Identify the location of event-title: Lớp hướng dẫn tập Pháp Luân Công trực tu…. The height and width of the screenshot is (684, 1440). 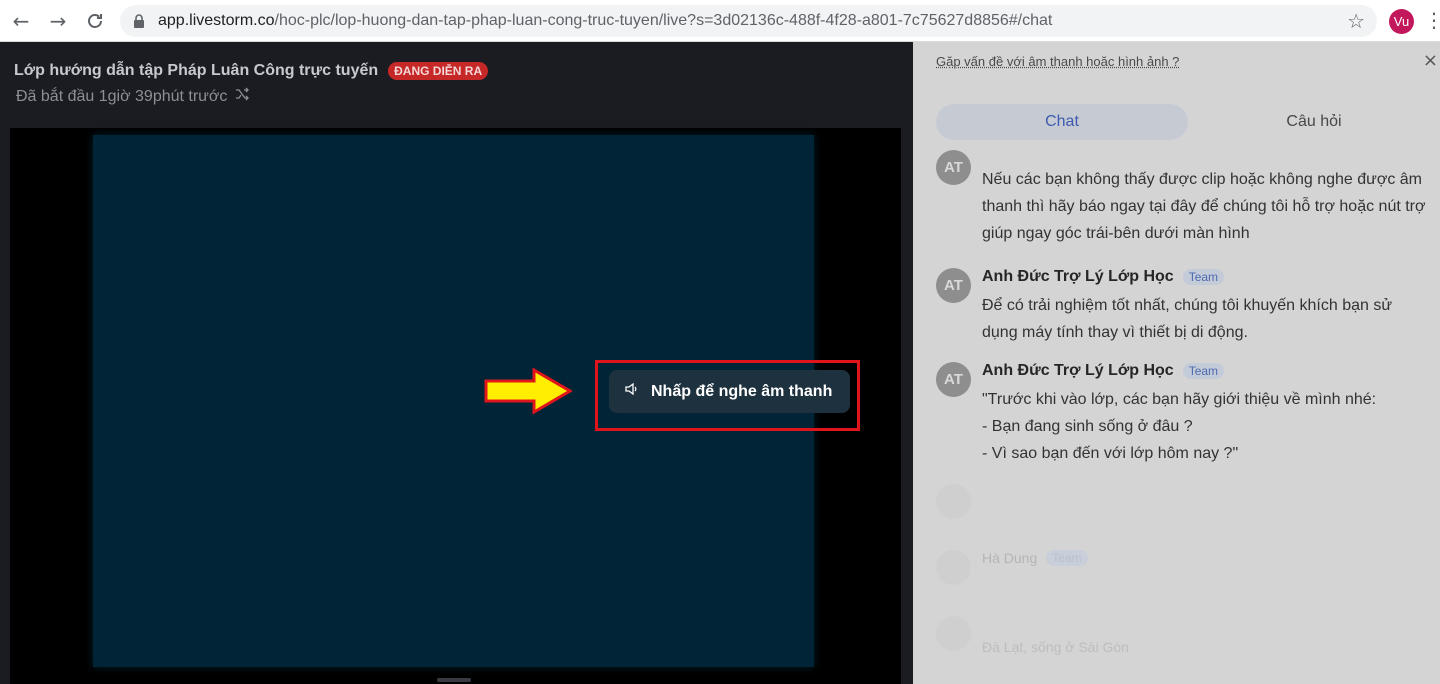
(196, 70).